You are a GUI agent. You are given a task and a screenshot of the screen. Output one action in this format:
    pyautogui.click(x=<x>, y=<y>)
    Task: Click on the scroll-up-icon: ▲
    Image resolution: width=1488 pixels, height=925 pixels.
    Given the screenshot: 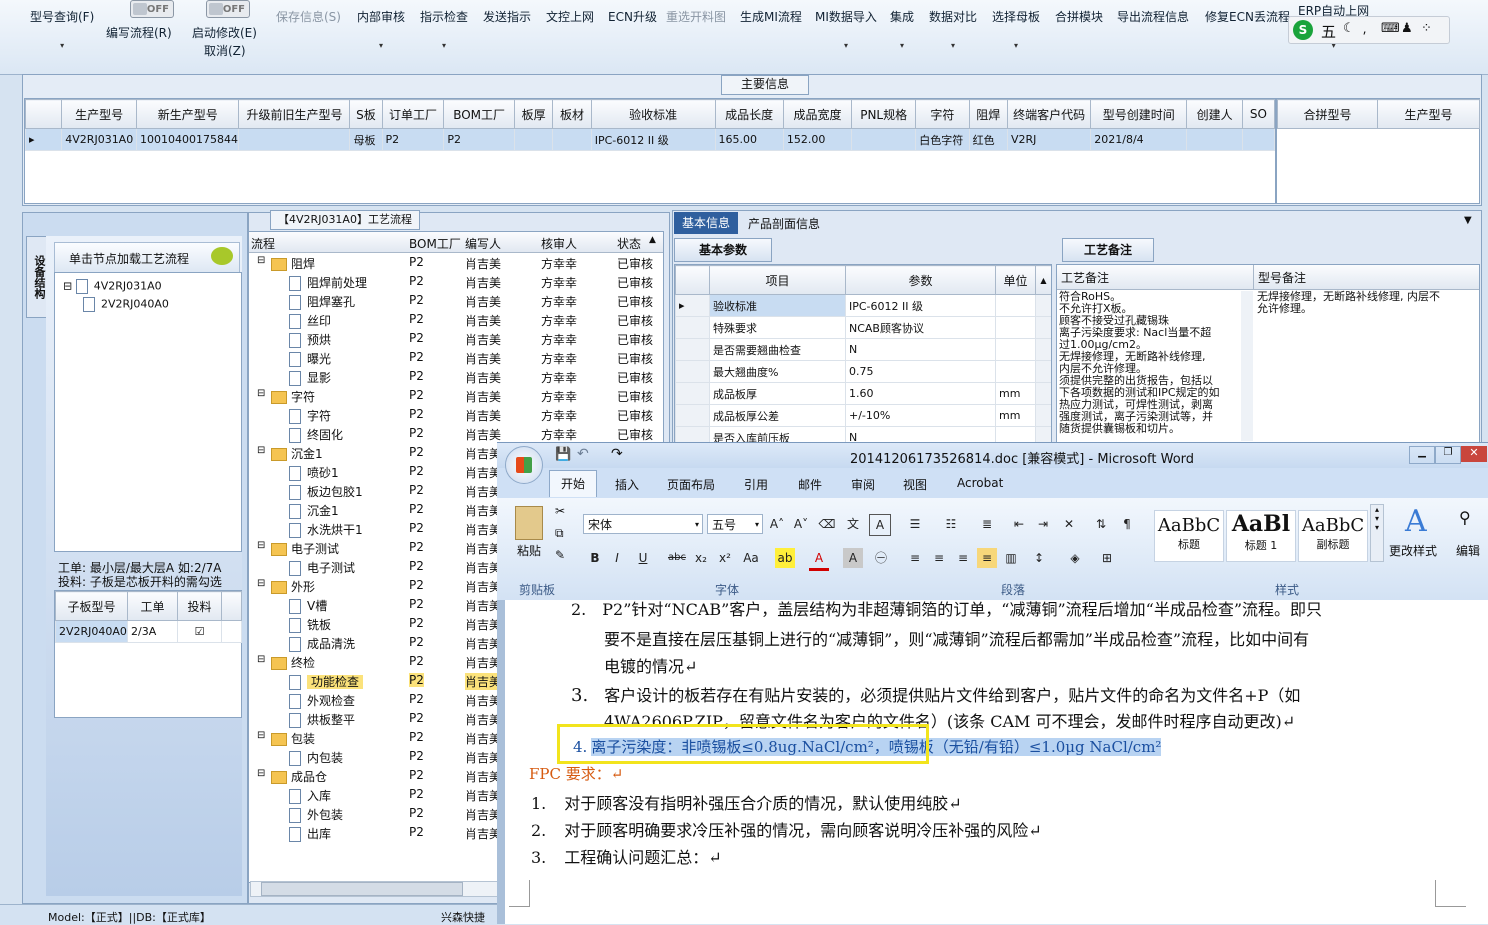 What is the action you would take?
    pyautogui.click(x=1043, y=280)
    